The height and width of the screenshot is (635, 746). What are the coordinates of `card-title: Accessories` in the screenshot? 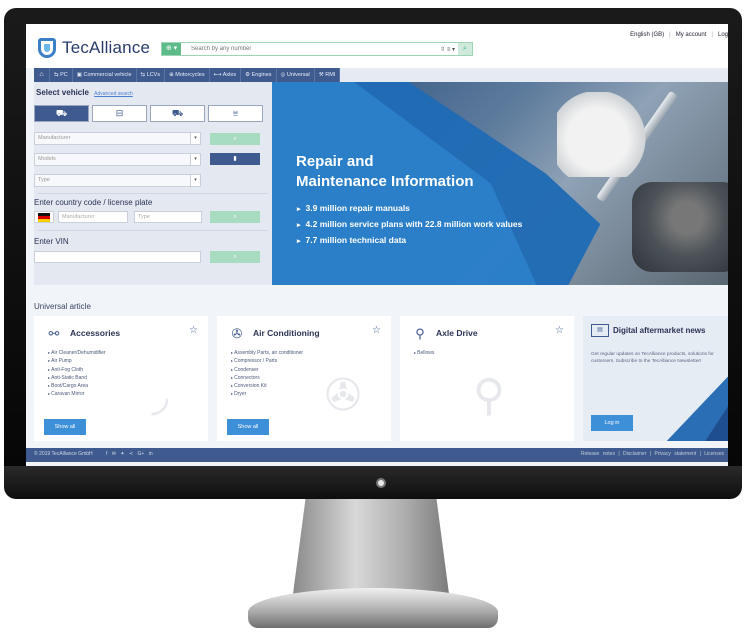 It's located at (95, 333).